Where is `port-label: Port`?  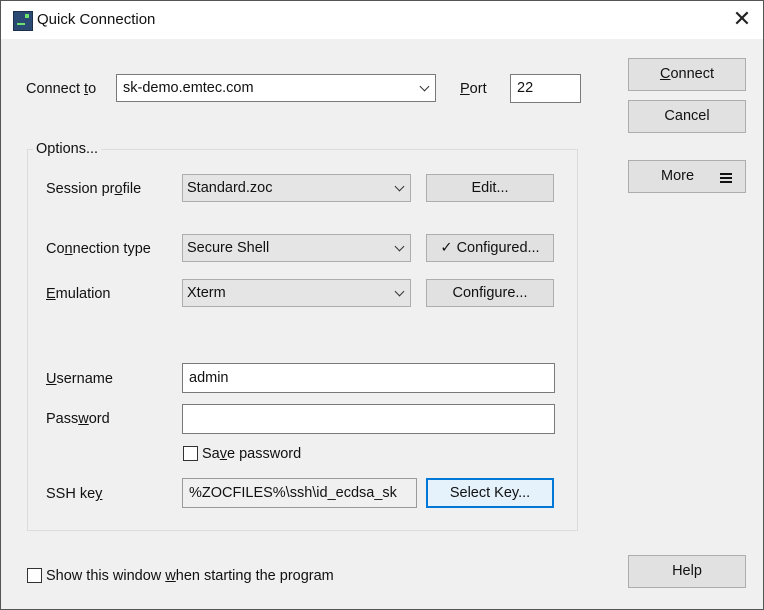 port-label: Port is located at coordinates (473, 89).